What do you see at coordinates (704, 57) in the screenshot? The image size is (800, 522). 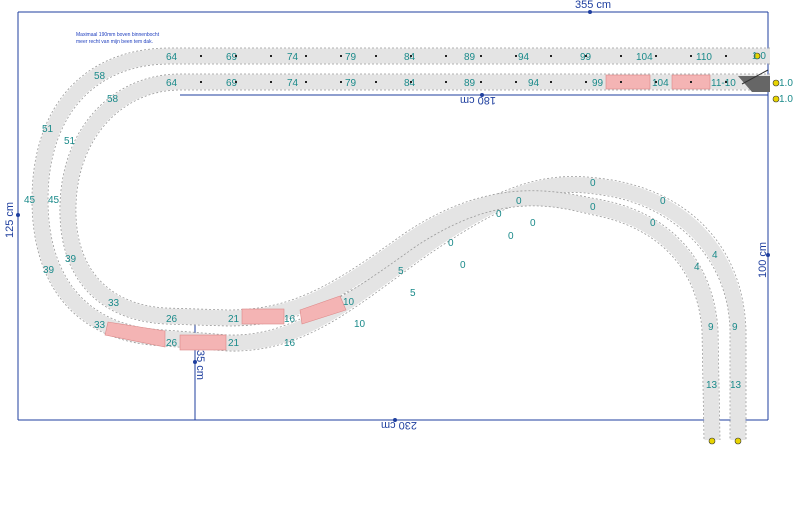 I see `outer-top-label: 110` at bounding box center [704, 57].